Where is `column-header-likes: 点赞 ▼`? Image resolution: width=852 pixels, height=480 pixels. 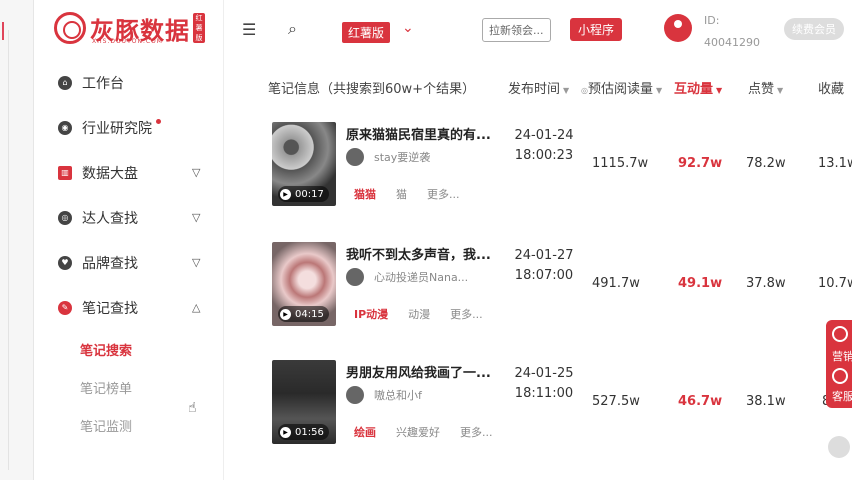
column-header-likes: 点赞 ▼ is located at coordinates (765, 87).